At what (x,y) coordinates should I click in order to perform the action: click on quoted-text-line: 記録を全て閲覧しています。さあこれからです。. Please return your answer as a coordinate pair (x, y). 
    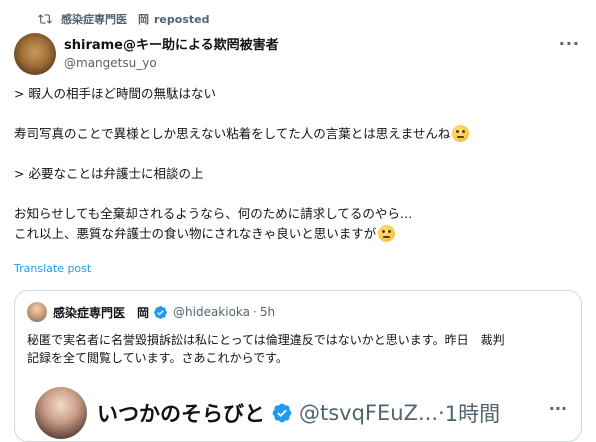
    Looking at the image, I should click on (157, 358).